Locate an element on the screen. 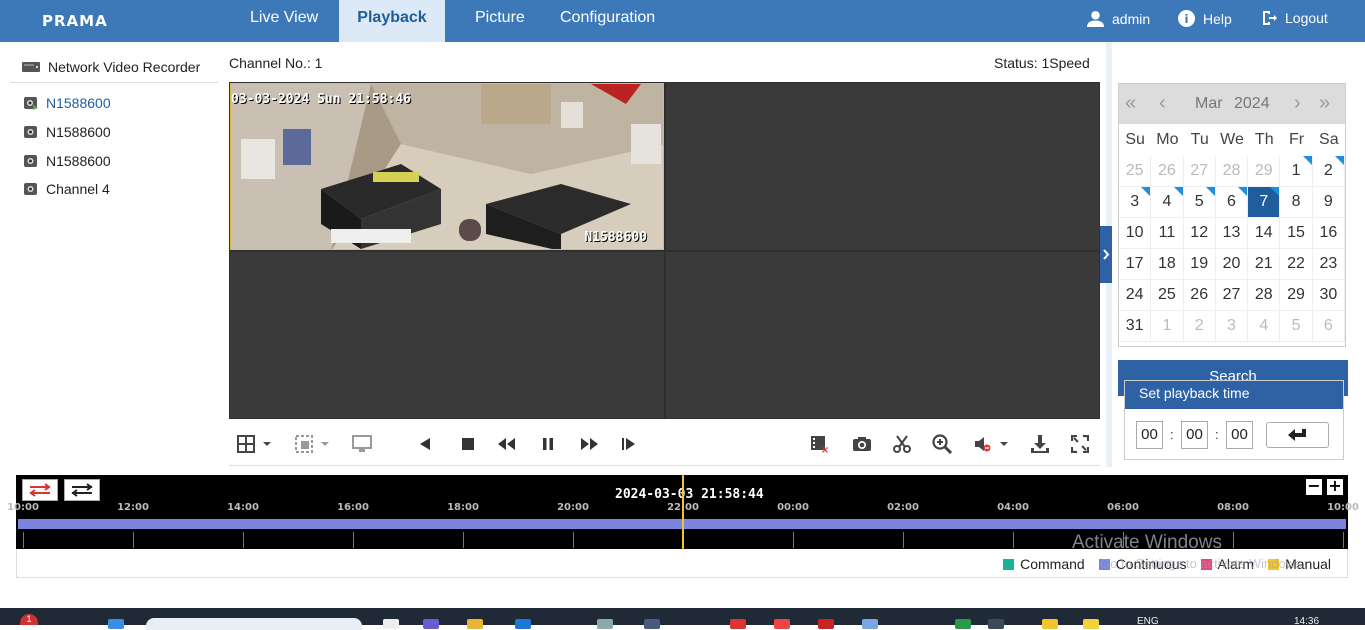 The image size is (1365, 630). channel-item-1: N1588600 is located at coordinates (67, 103).